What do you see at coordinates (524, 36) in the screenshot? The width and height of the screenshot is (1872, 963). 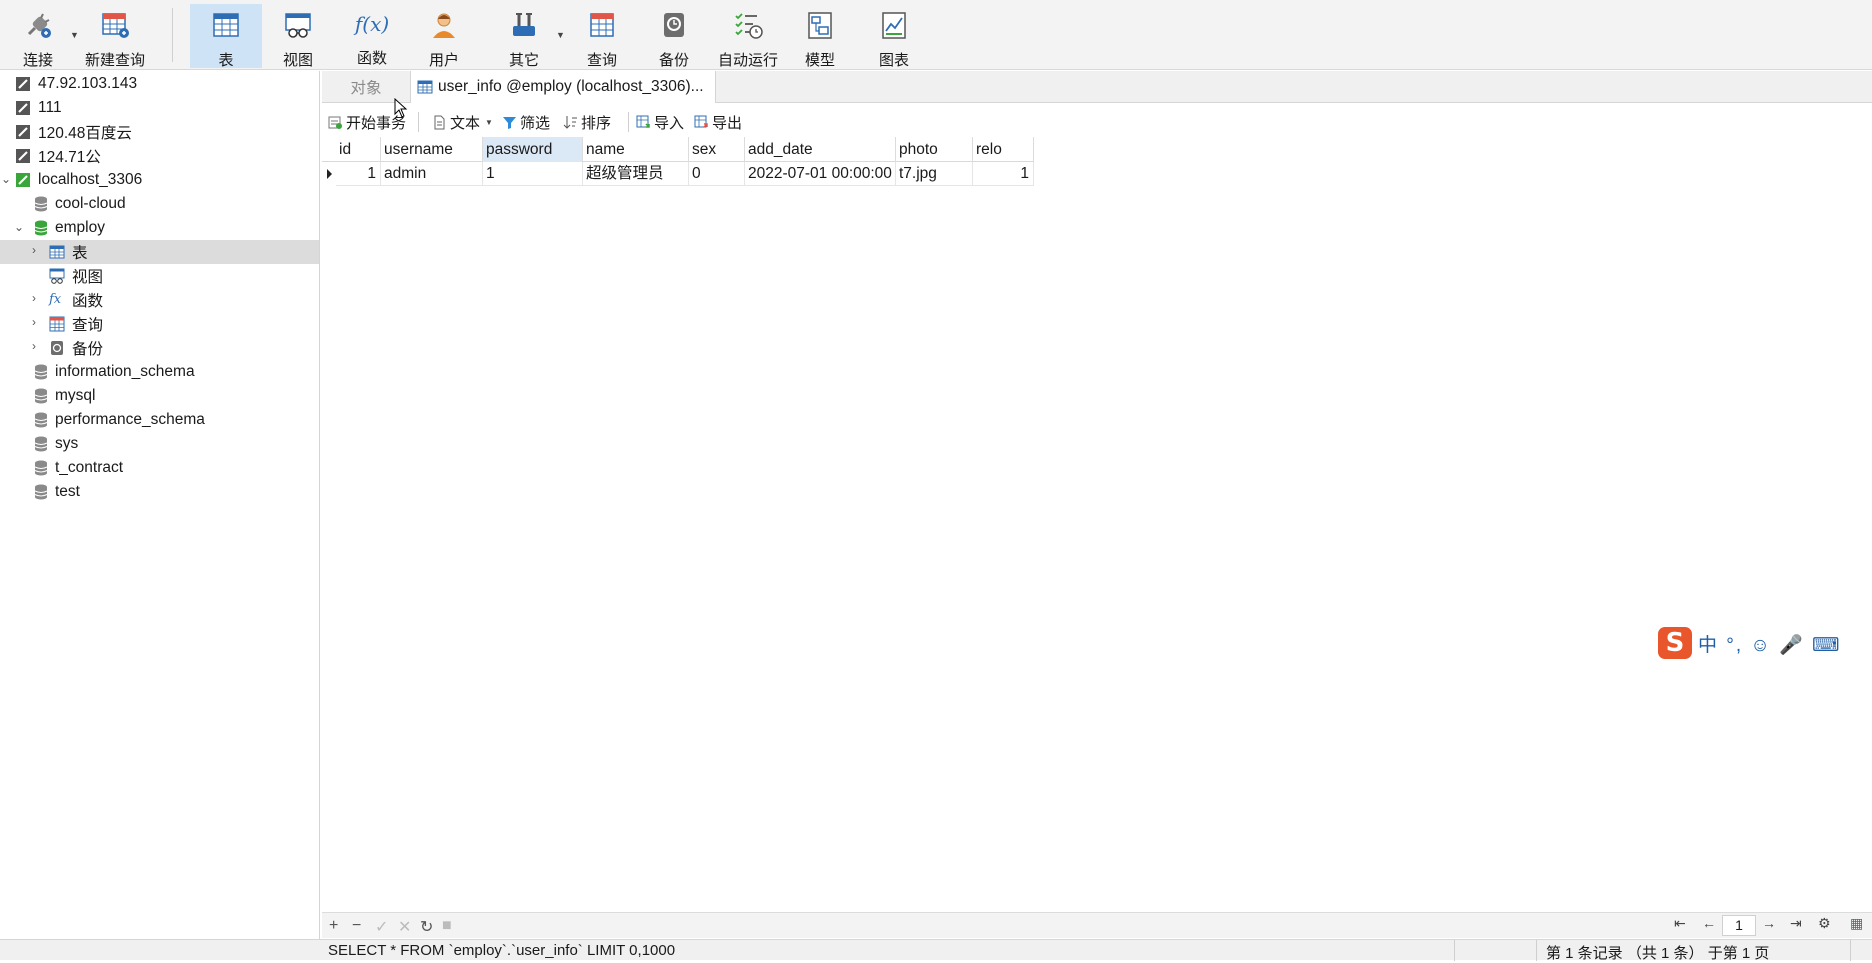 I see `other-button: 其它` at bounding box center [524, 36].